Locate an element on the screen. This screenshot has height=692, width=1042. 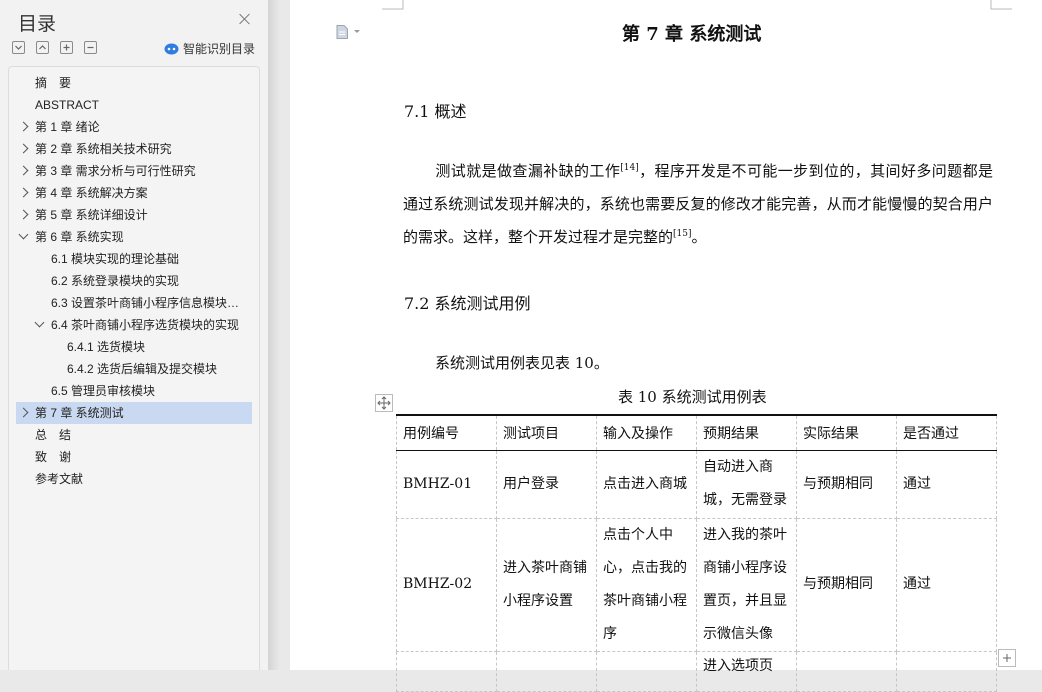
table-row: BMHZ-01 用户登录 点击进入商城 自动进入商城，无需登录 与预期相同 通过 is located at coordinates (696, 484).